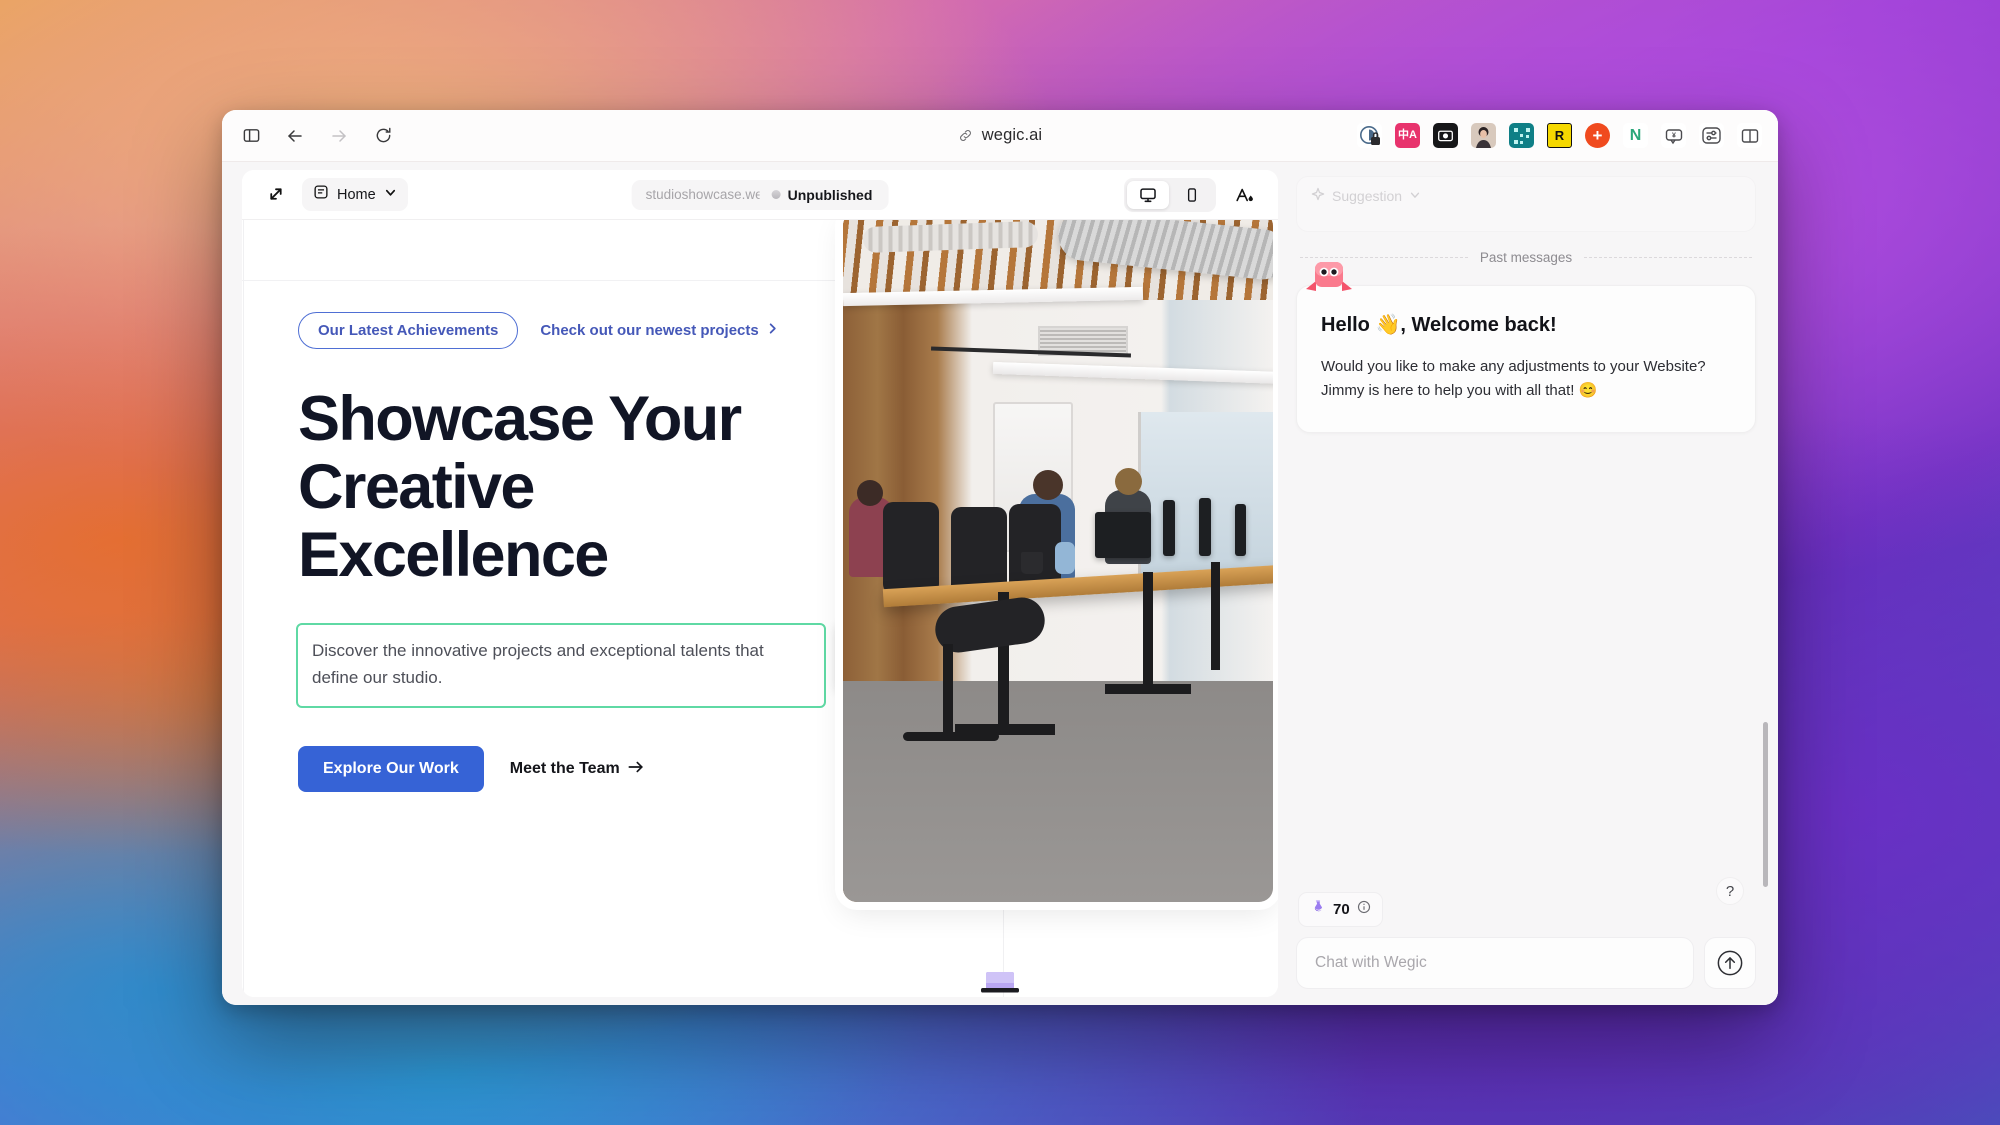 The height and width of the screenshot is (1125, 2000). What do you see at coordinates (383, 136) in the screenshot?
I see `reload-icon` at bounding box center [383, 136].